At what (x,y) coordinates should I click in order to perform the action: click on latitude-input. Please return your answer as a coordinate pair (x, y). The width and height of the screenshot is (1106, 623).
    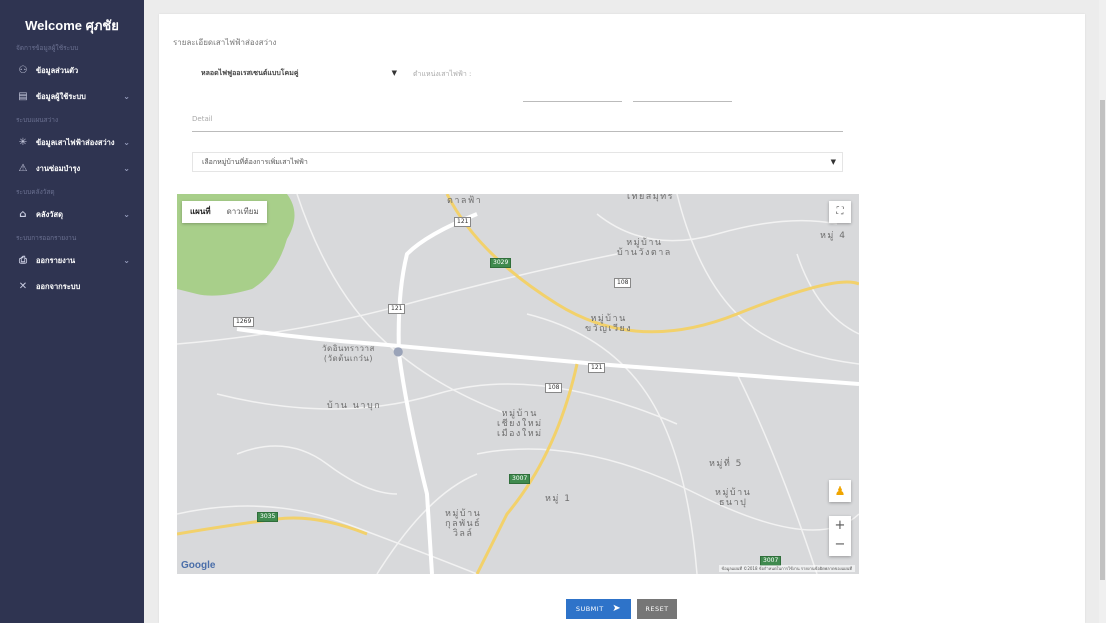
    Looking at the image, I should click on (572, 94).